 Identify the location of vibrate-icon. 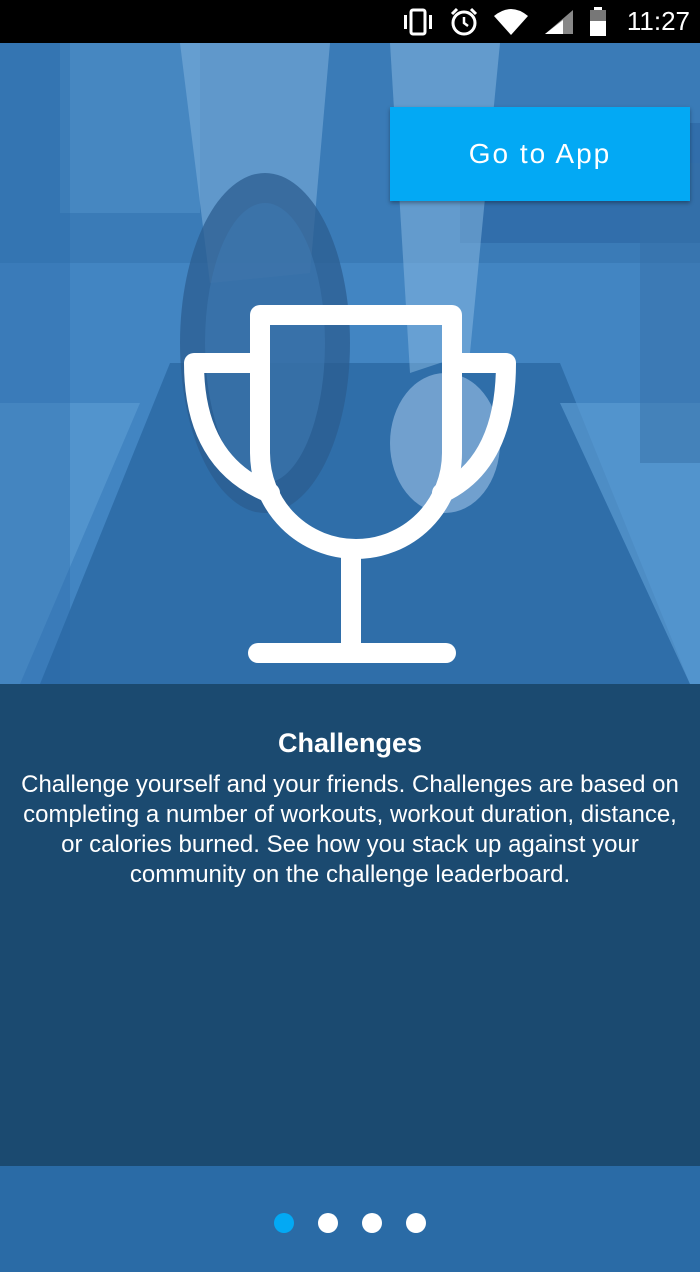
(417, 21).